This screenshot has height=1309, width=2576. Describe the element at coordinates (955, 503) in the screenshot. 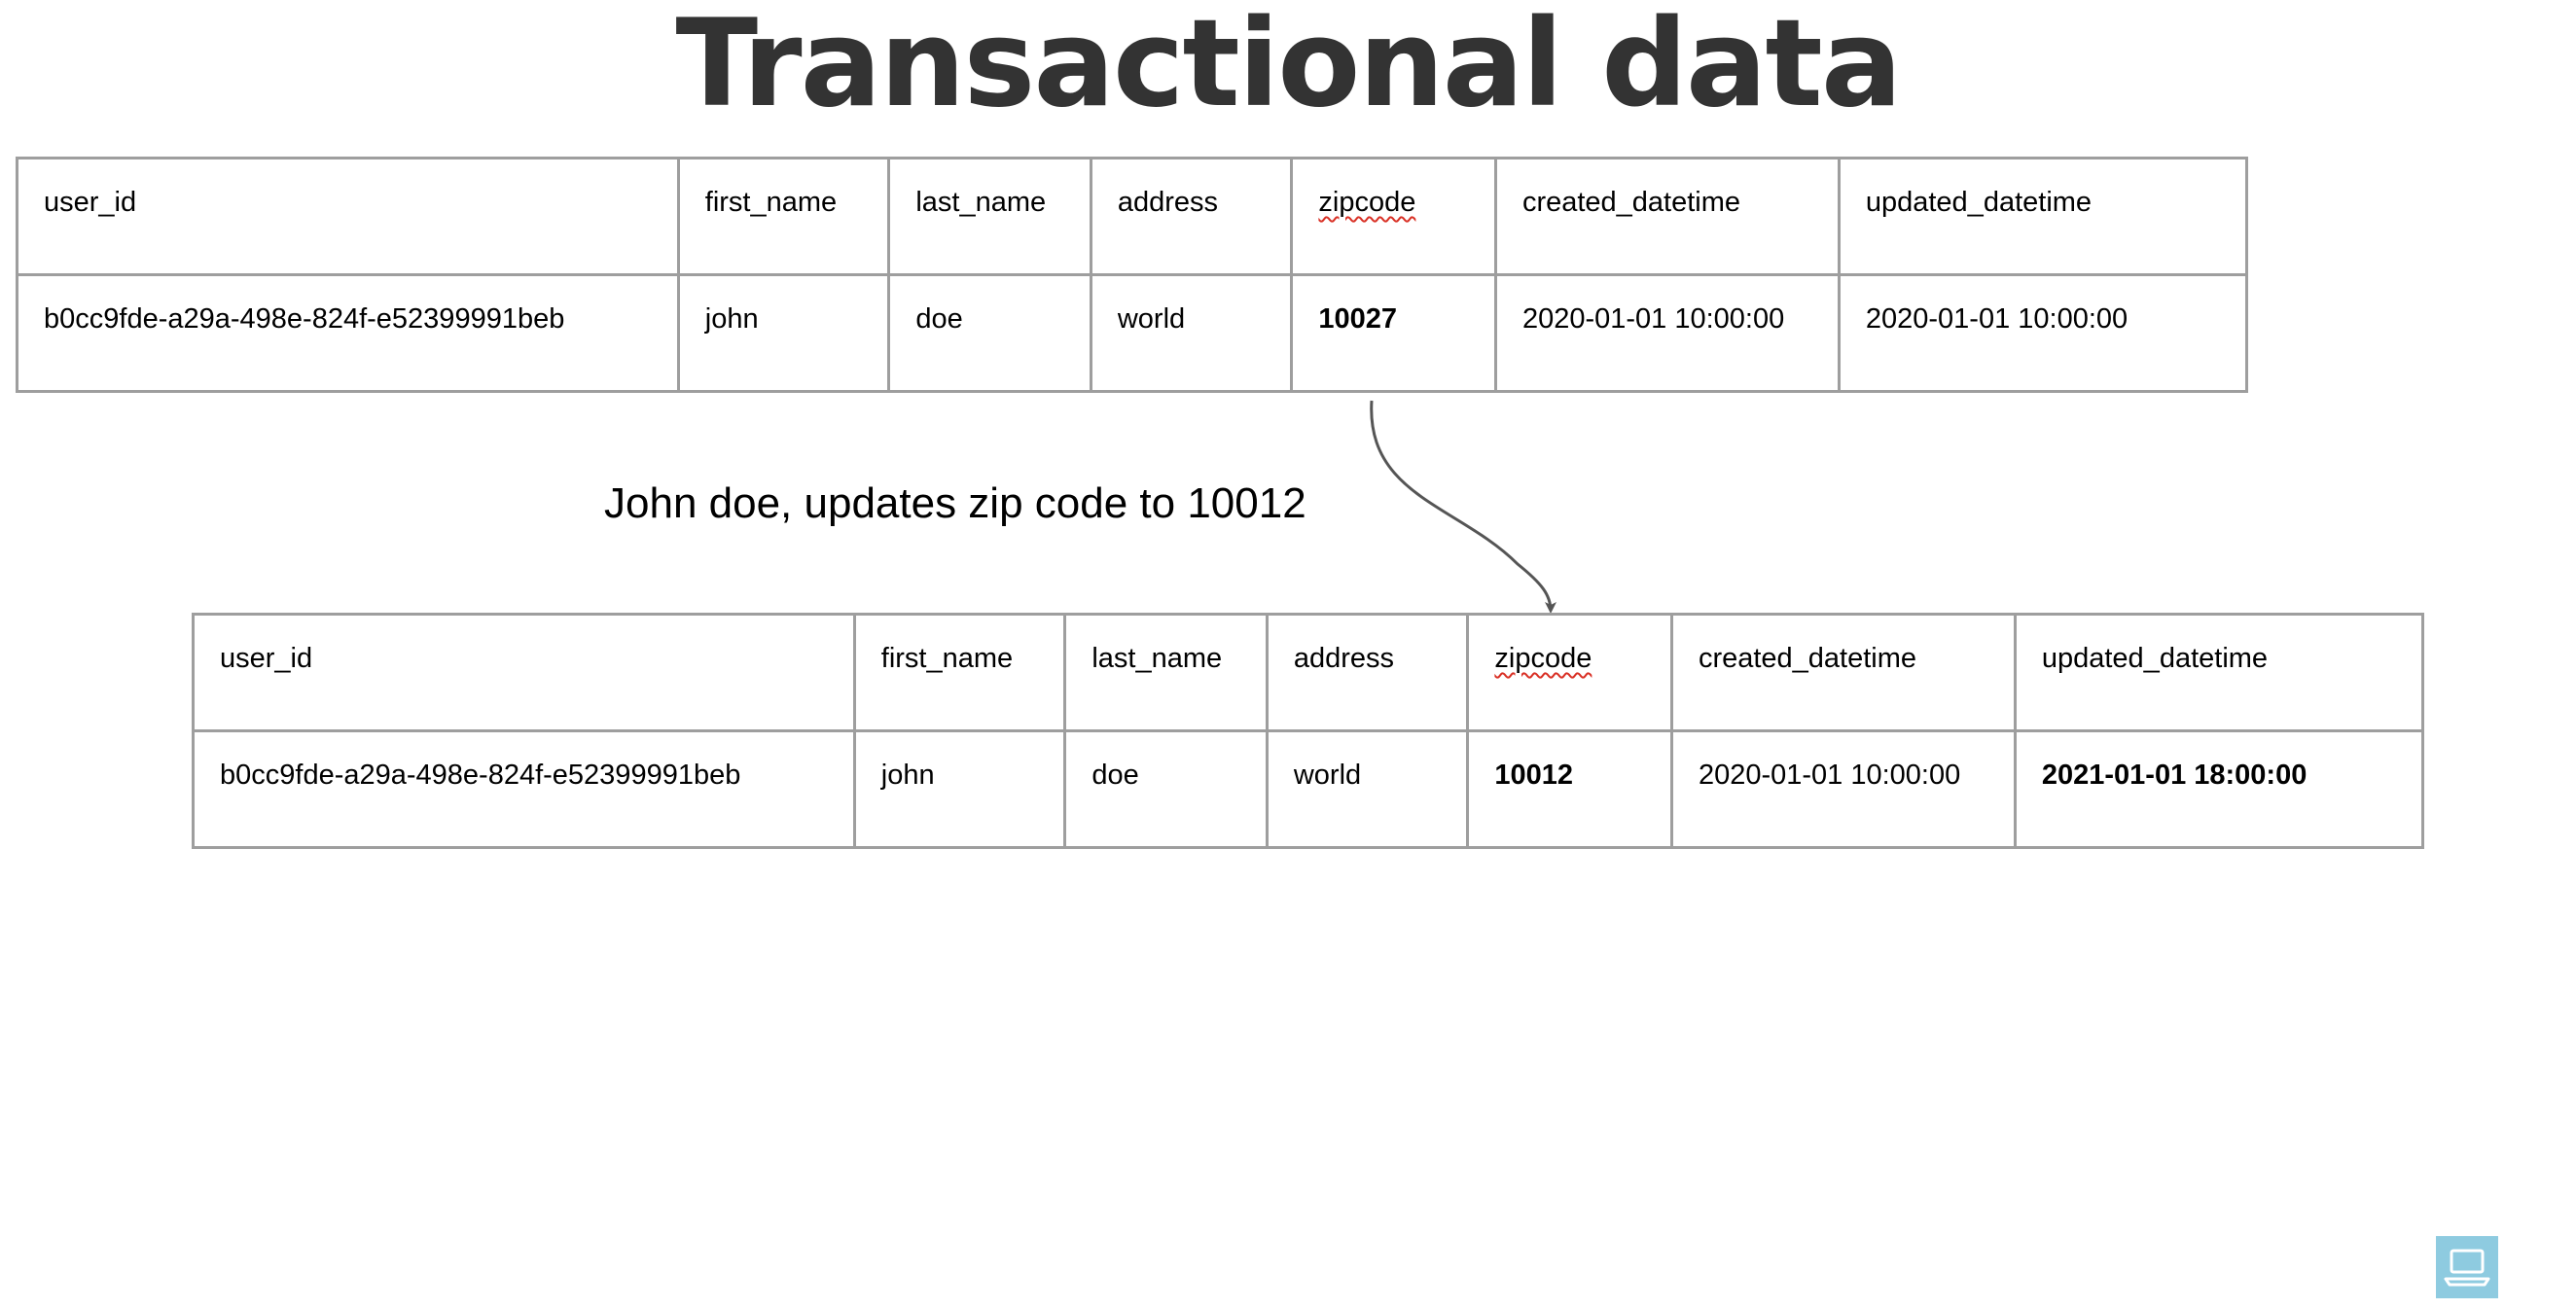

I see `update-annotation: John doe, updates zip code to 10012` at that location.